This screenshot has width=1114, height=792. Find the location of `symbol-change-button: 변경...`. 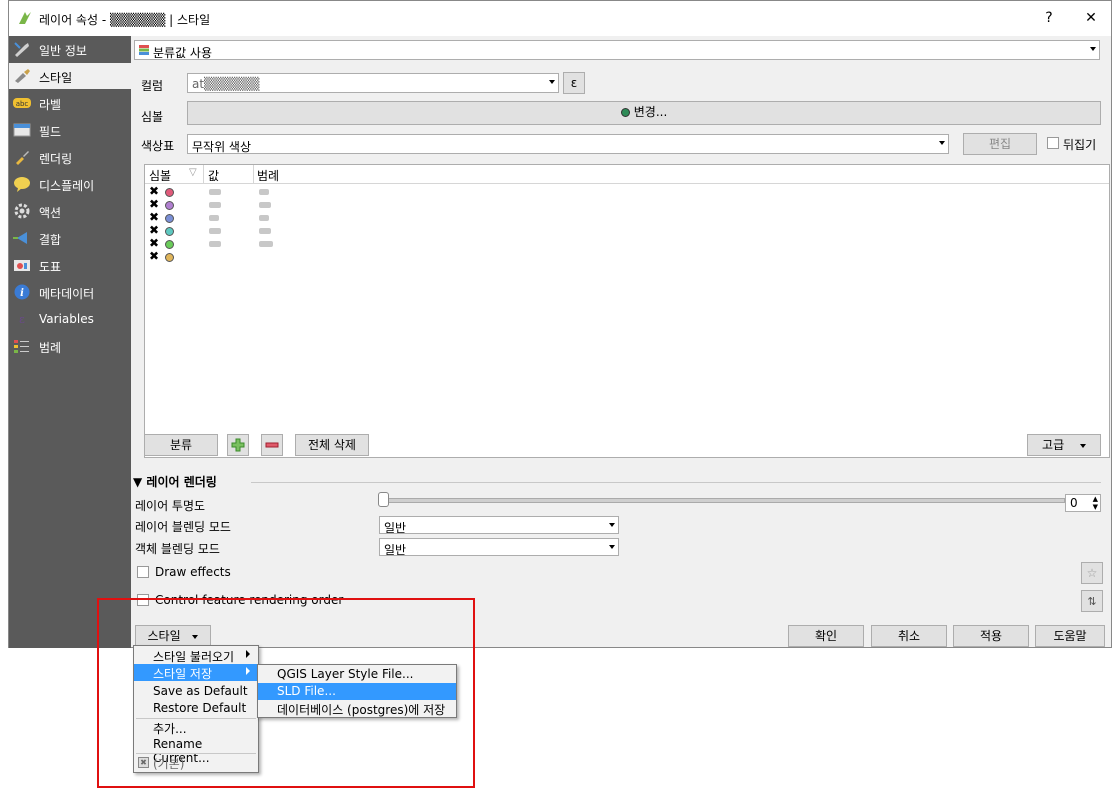

symbol-change-button: 변경... is located at coordinates (644, 113).